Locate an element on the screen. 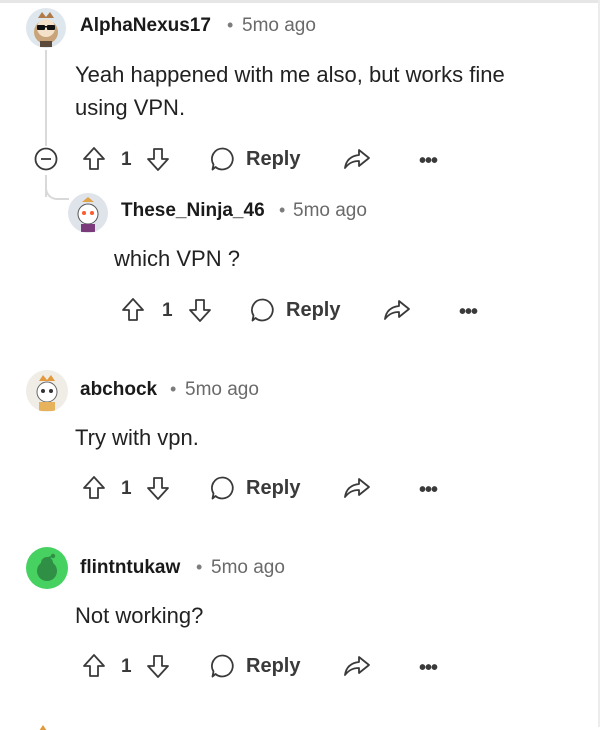  reply-connector is located at coordinates (57, 188).